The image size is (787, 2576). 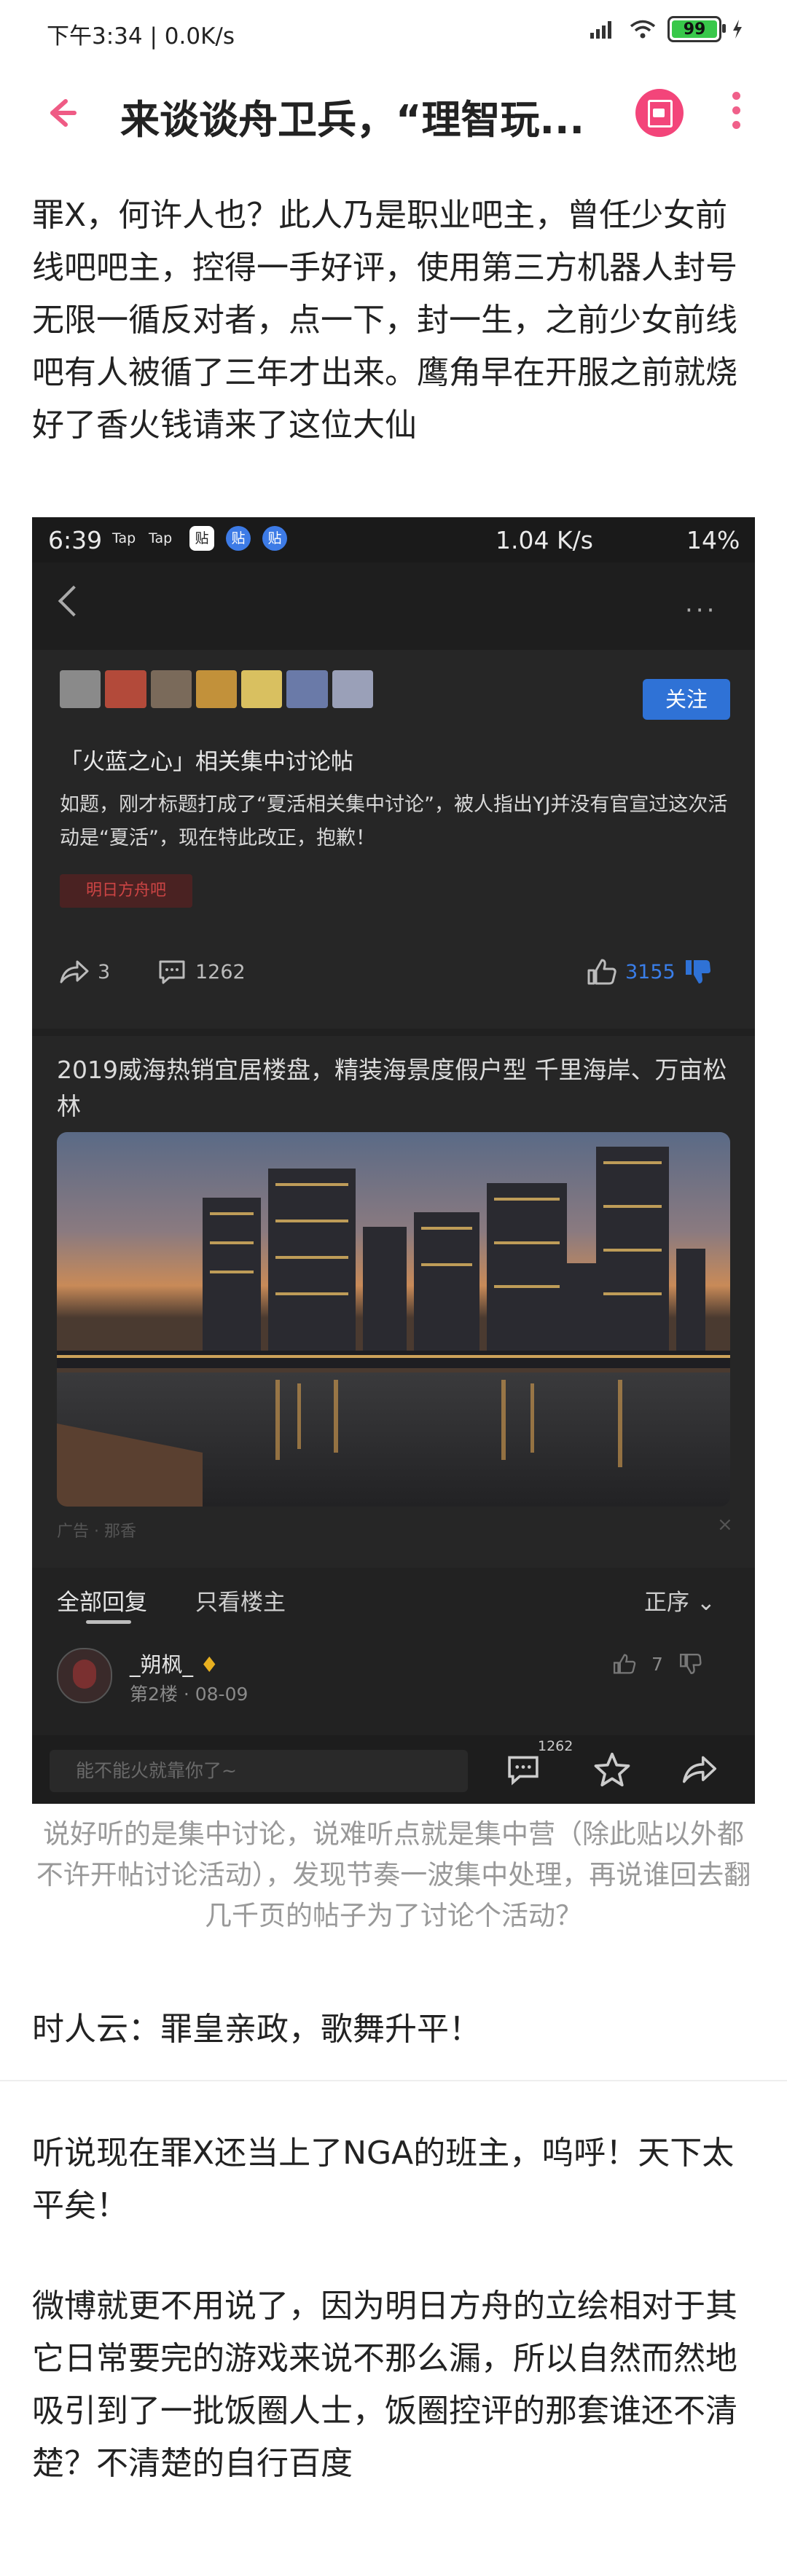 What do you see at coordinates (393, 539) in the screenshot?
I see `embedded-status-bar: 6:39 Tap Tap 贴 贴 贴 1.04 K/s 14%` at bounding box center [393, 539].